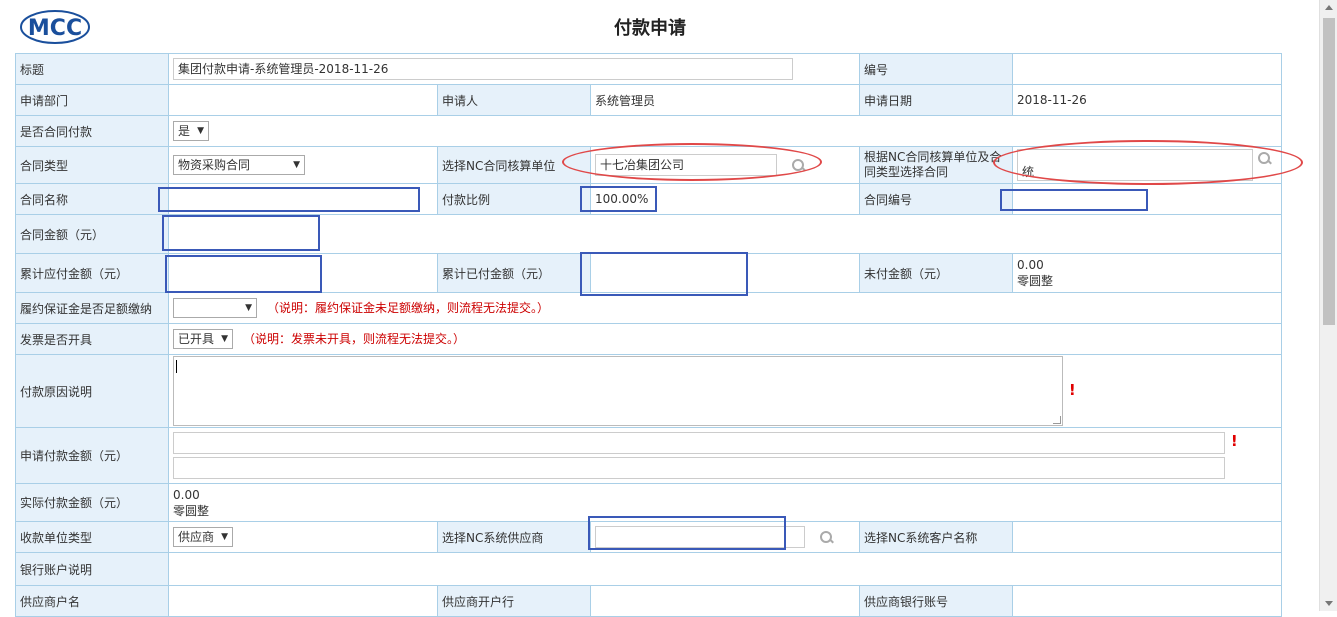  I want to click on row-supplier-account: 供应商户名 供应商开户行 供应商银行账号, so click(648, 601).